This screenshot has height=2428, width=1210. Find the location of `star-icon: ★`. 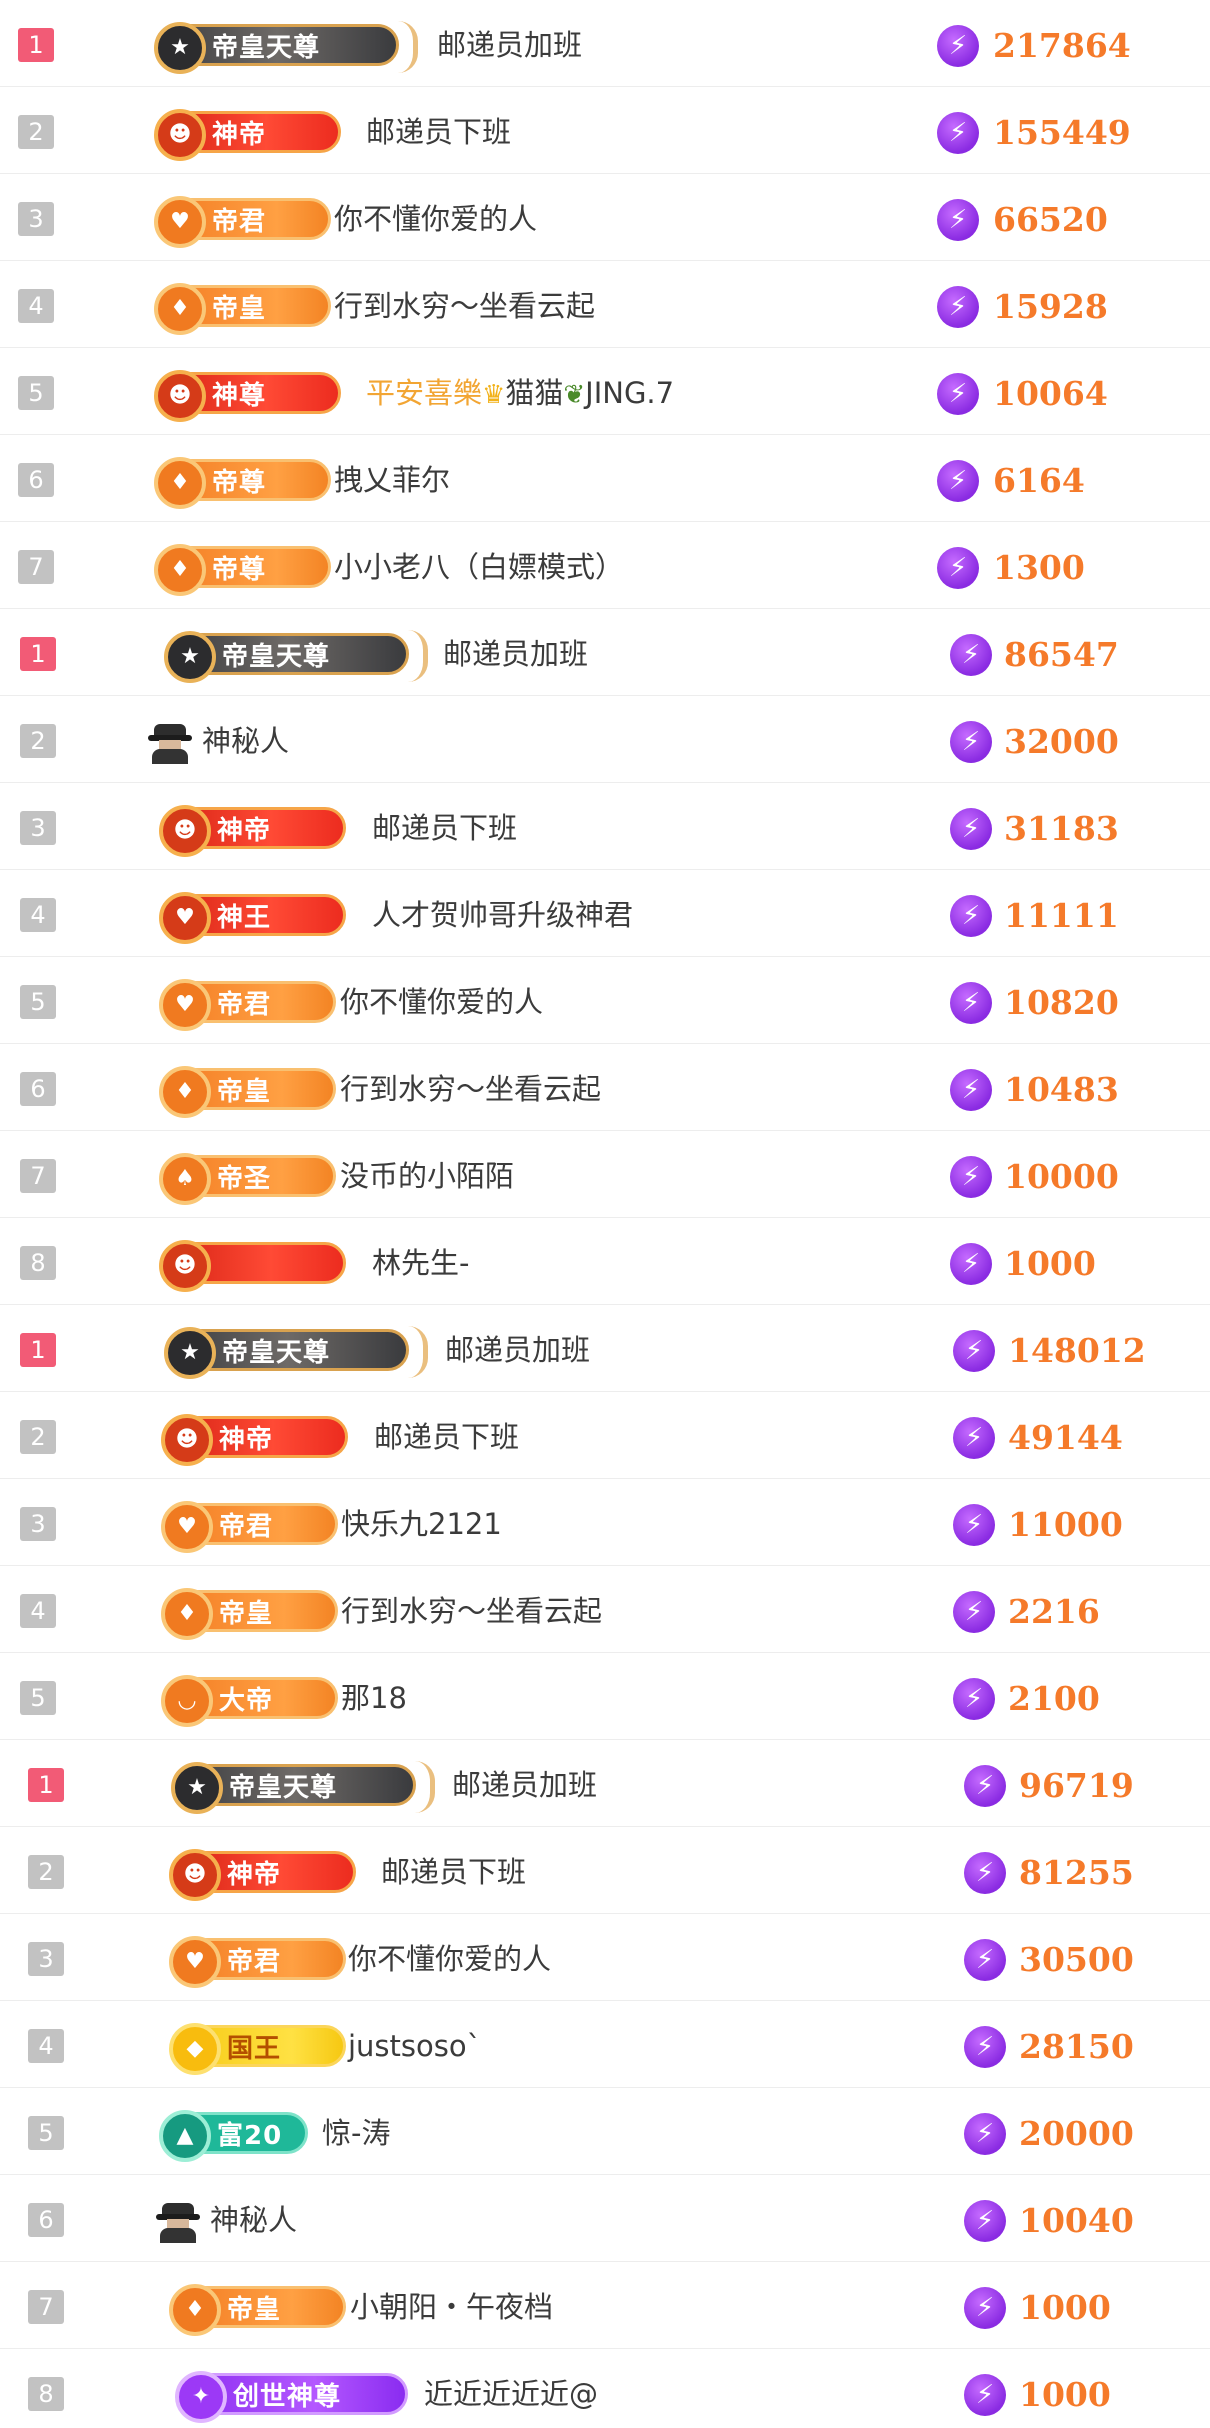

star-icon: ★ is located at coordinates (197, 1788).